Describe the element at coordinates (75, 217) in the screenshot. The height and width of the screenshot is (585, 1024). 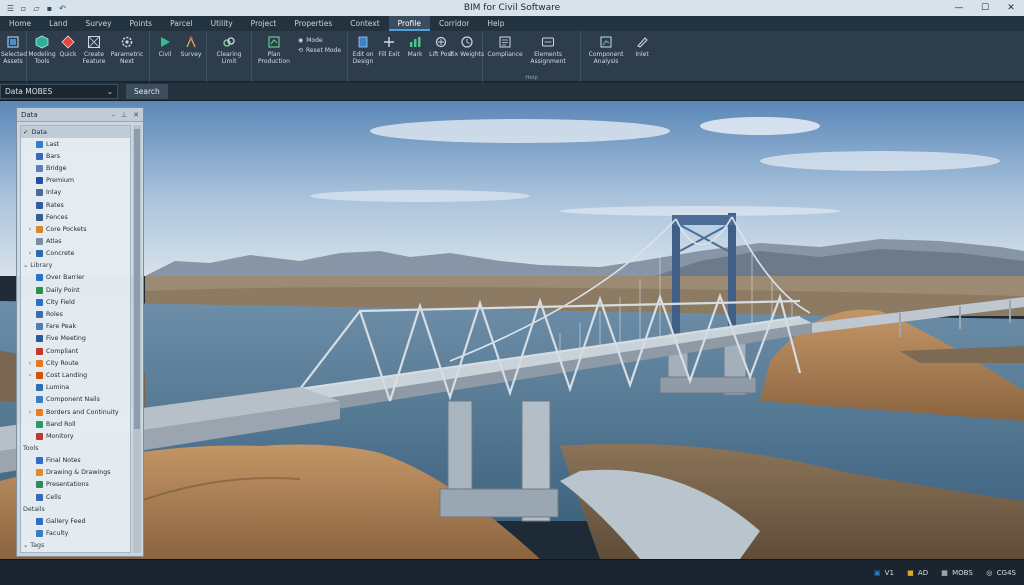
I see `tree-item: Fences` at that location.